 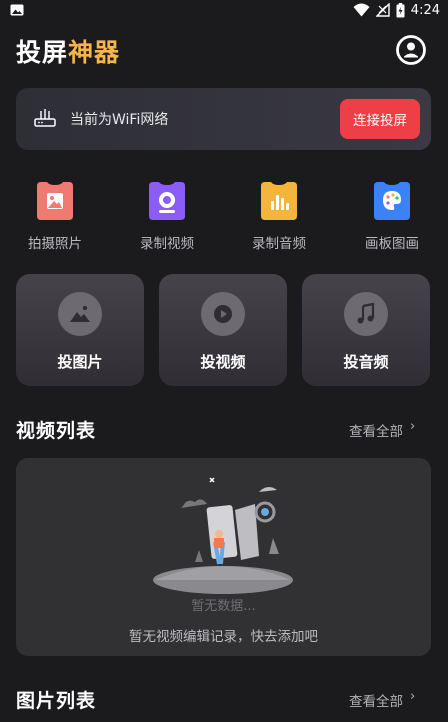 What do you see at coordinates (94, 52) in the screenshot?
I see `app-title-part2: 神器` at bounding box center [94, 52].